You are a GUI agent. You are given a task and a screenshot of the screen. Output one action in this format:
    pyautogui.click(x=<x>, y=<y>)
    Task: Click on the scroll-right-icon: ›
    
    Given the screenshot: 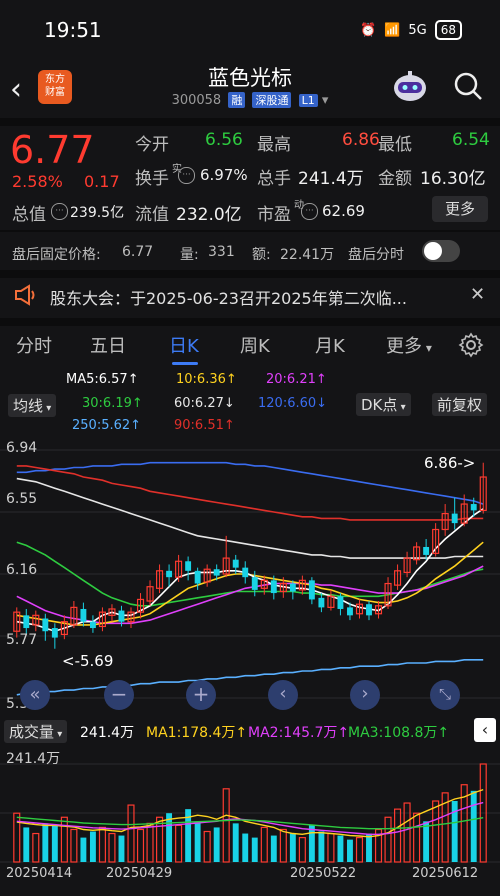 What is the action you would take?
    pyautogui.click(x=365, y=695)
    